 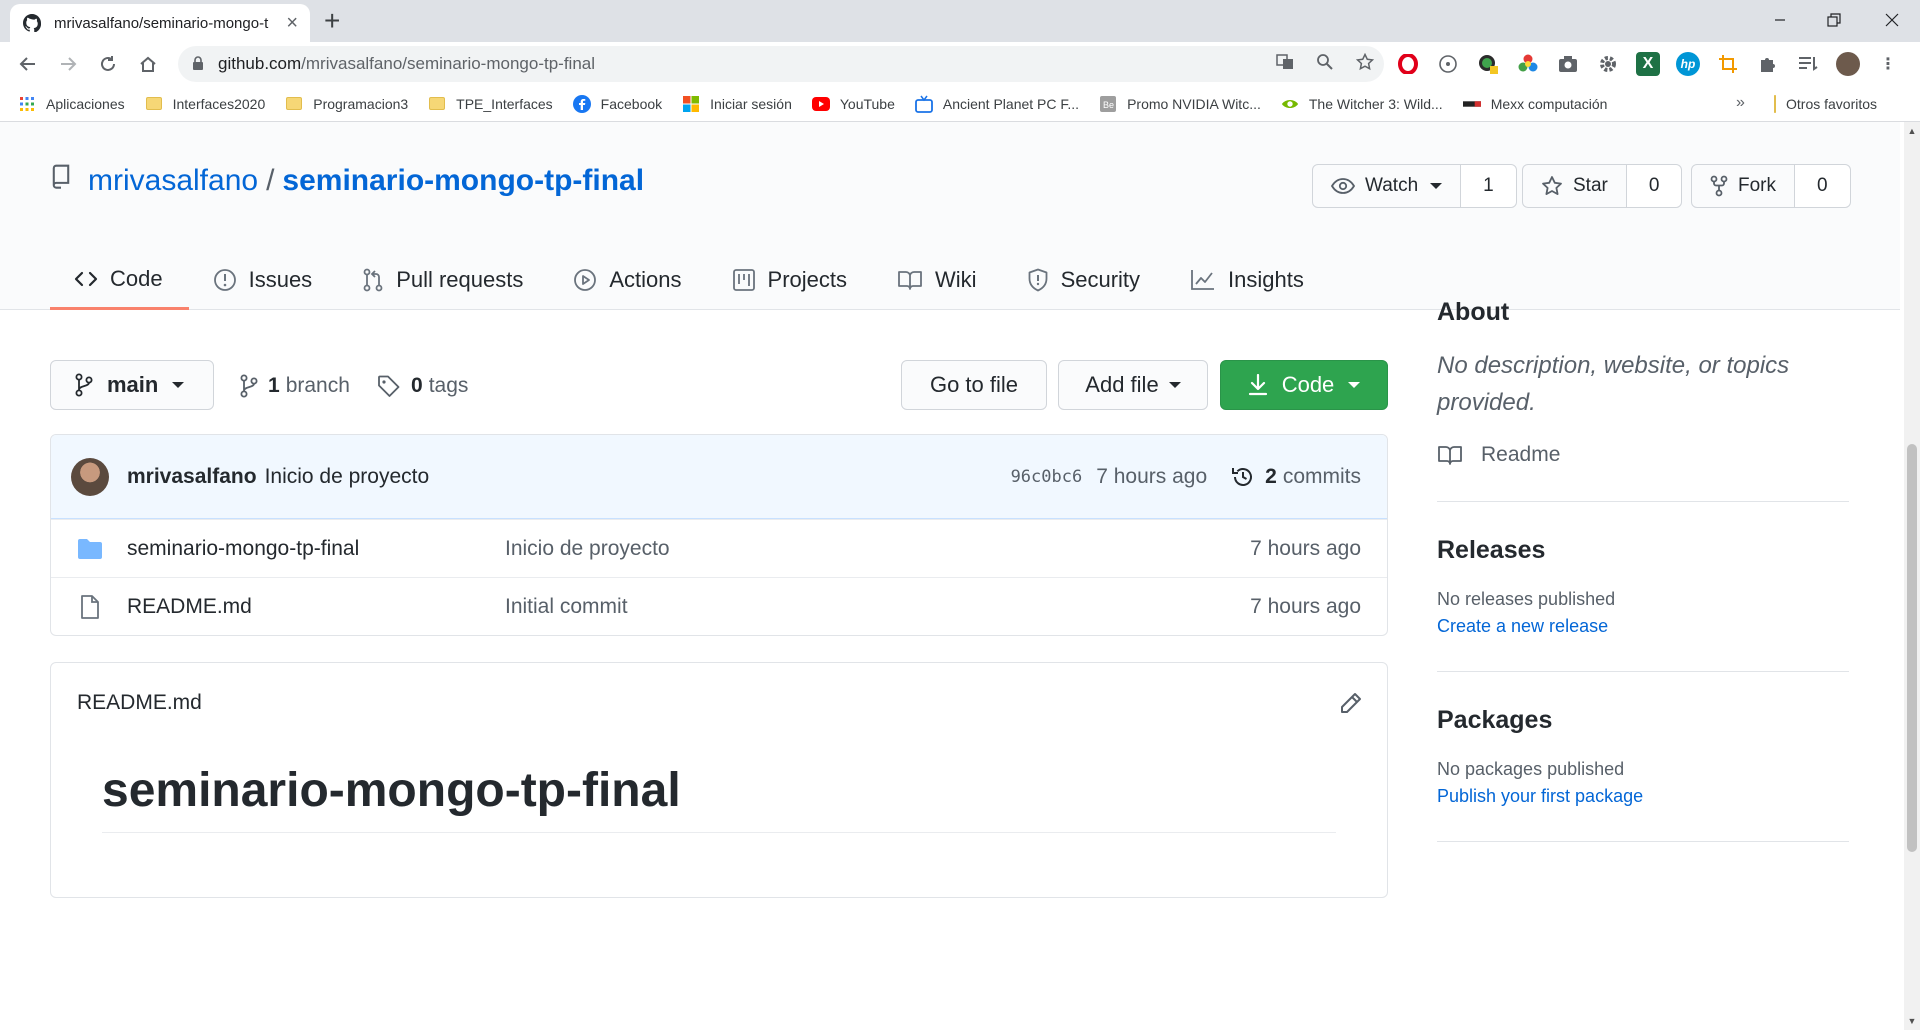 What do you see at coordinates (264, 280) in the screenshot?
I see `tab-issues: Issues` at bounding box center [264, 280].